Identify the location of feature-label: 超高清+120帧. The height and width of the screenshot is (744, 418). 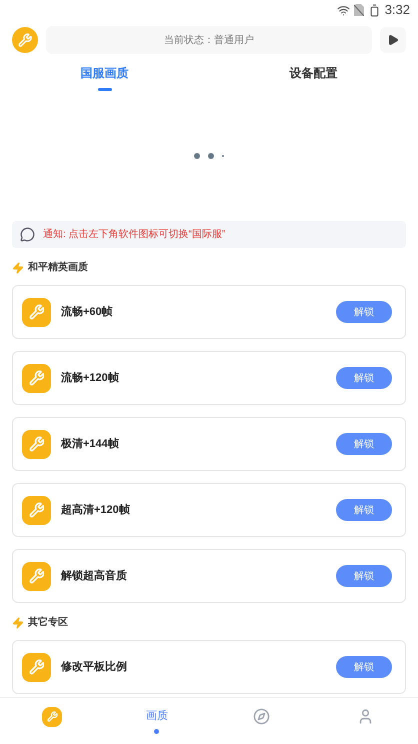
(96, 510).